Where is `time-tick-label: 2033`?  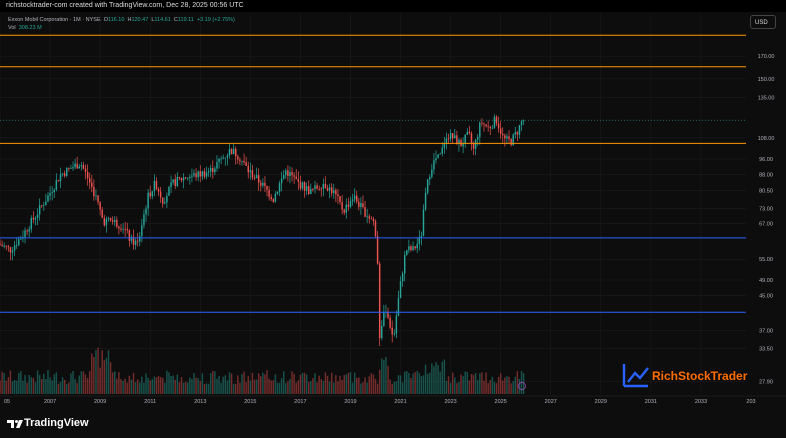 time-tick-label: 2033 is located at coordinates (701, 402).